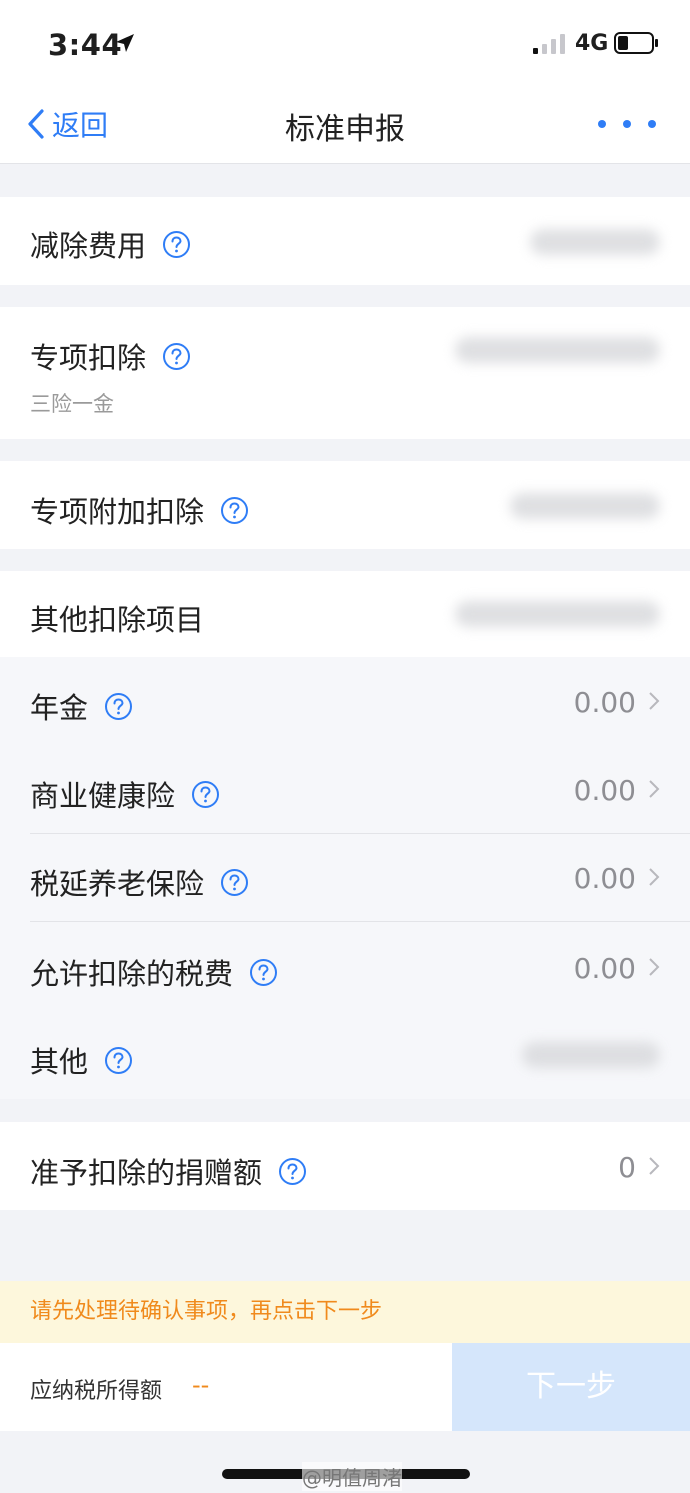  I want to click on page-title: 标准申报, so click(345, 129).